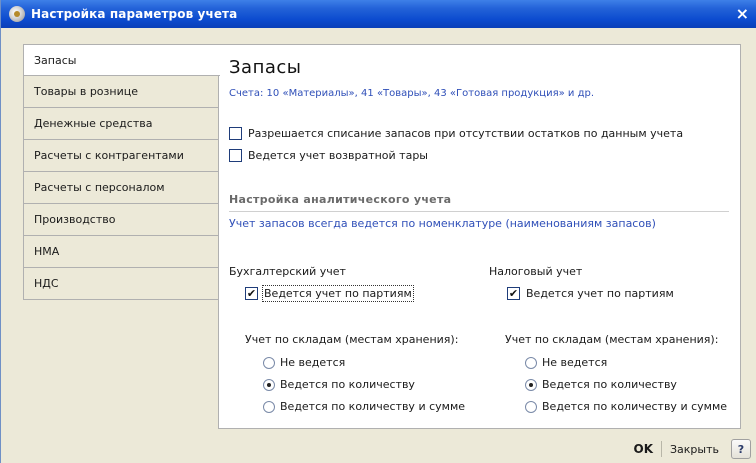 The height and width of the screenshot is (463, 756). What do you see at coordinates (338, 155) in the screenshot?
I see `returnable-packaging-label: Ведется учет возвратной тары` at bounding box center [338, 155].